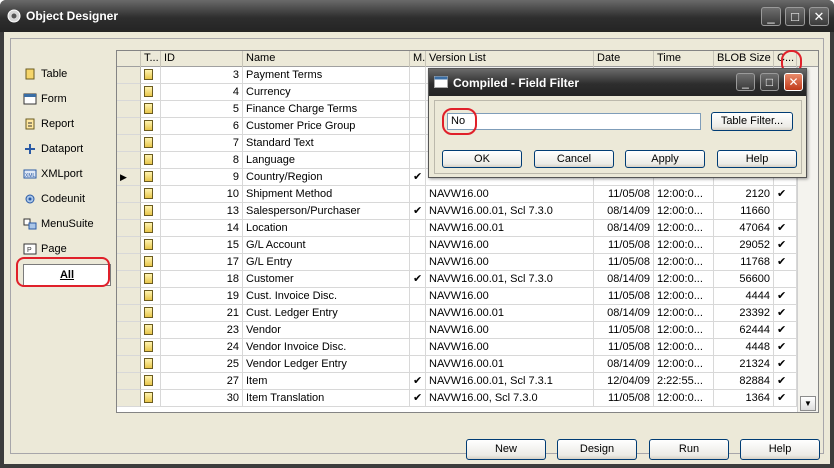  What do you see at coordinates (808, 403) in the screenshot?
I see `scroll-down-button: ▼` at bounding box center [808, 403].